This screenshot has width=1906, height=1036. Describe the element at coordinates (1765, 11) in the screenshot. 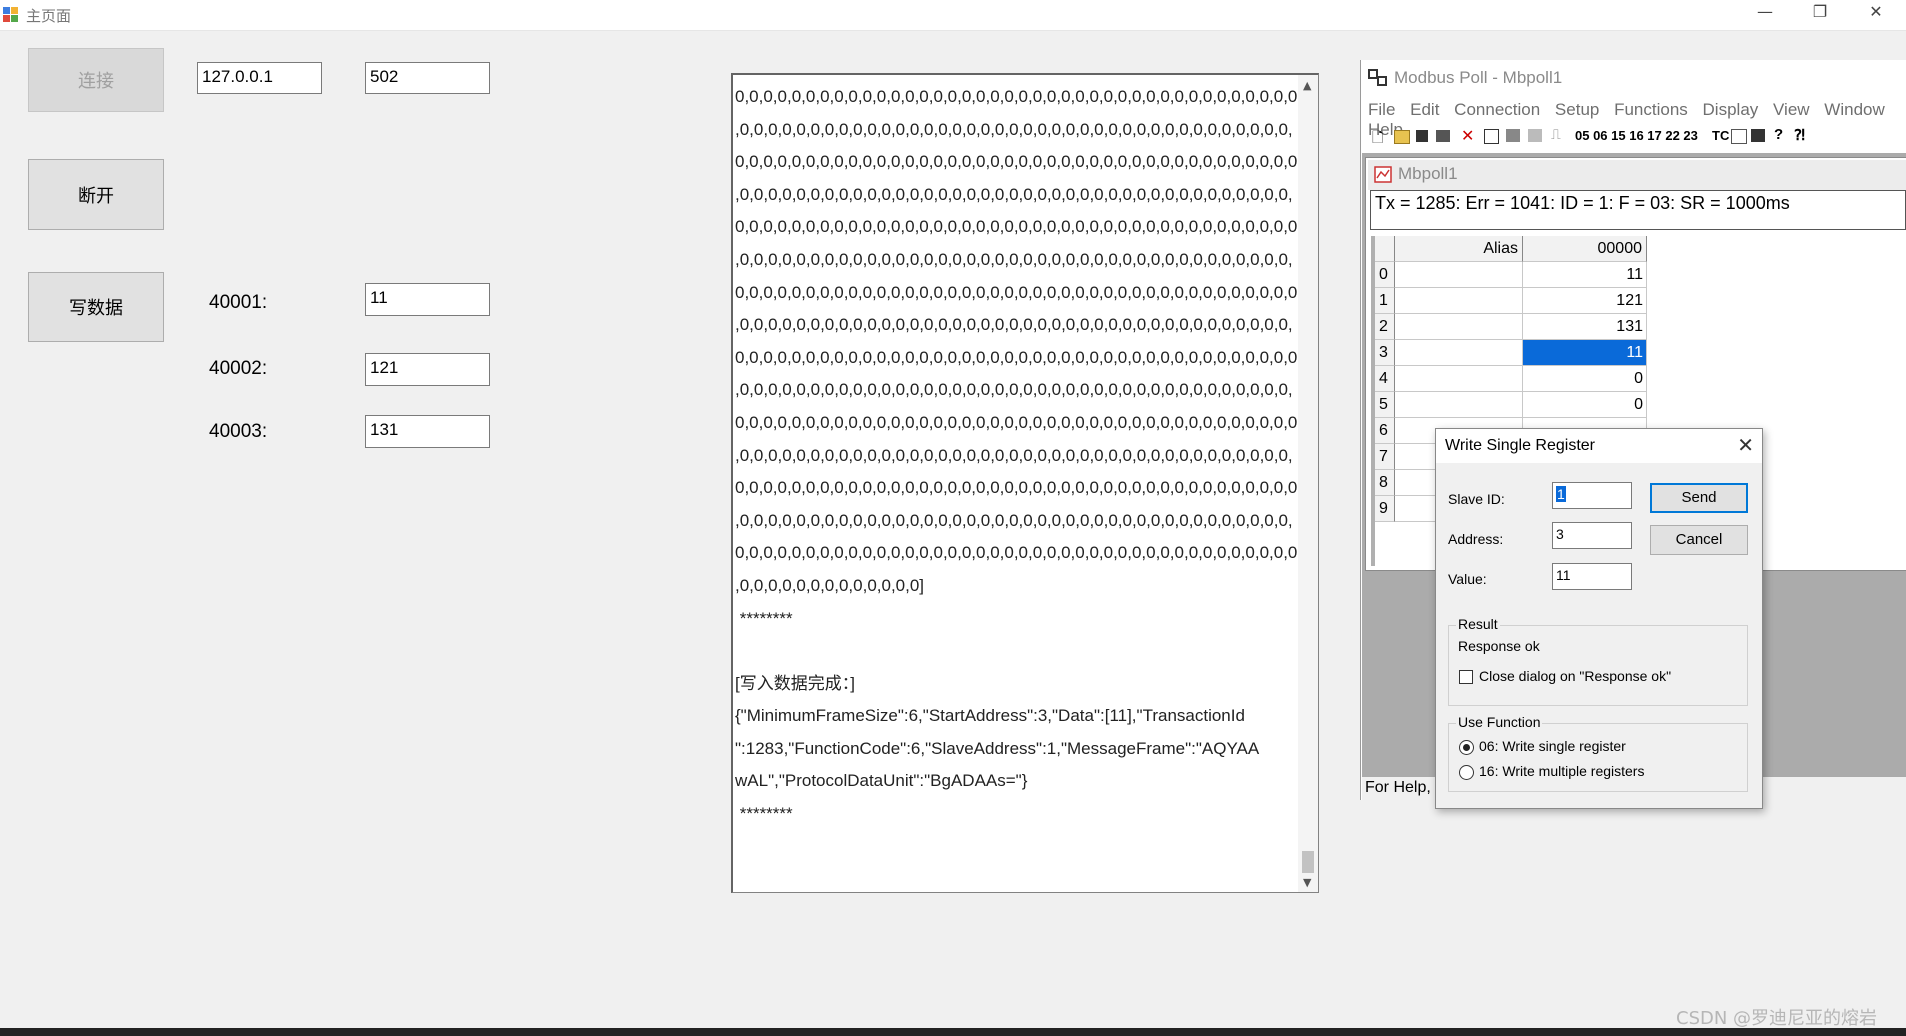

I see `minimize-button: —` at that location.